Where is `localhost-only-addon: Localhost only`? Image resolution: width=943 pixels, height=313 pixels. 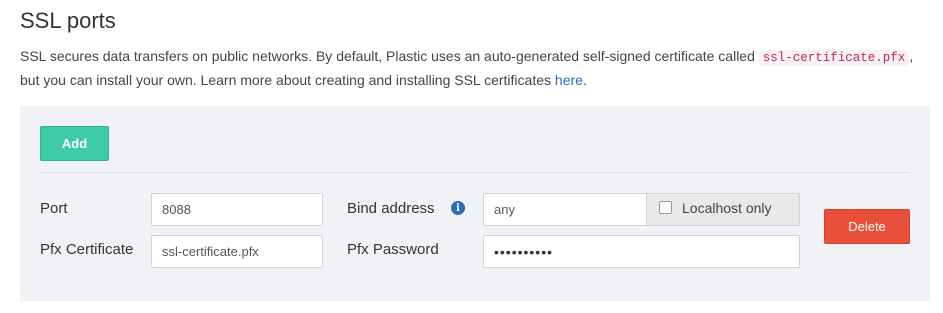 localhost-only-addon: Localhost only is located at coordinates (723, 209).